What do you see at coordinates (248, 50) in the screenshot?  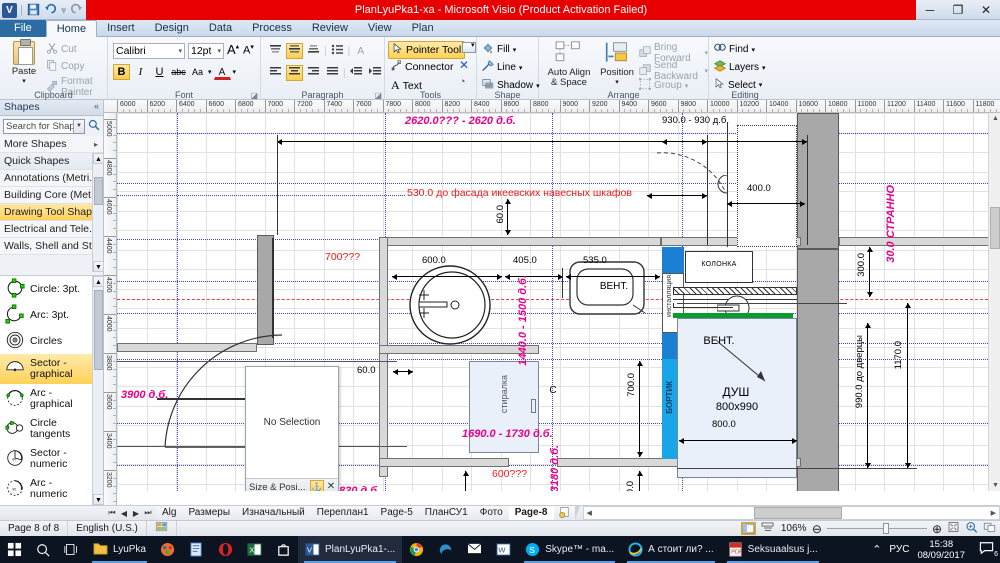 I see `shrink-font-button: A▾` at bounding box center [248, 50].